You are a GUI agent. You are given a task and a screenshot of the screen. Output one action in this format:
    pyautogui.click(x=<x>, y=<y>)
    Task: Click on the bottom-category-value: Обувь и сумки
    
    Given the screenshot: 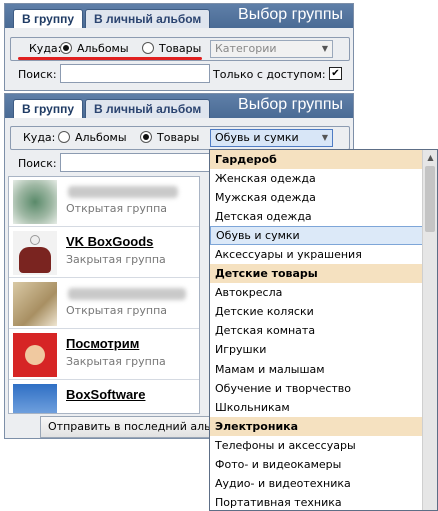 What is the action you would take?
    pyautogui.click(x=257, y=137)
    